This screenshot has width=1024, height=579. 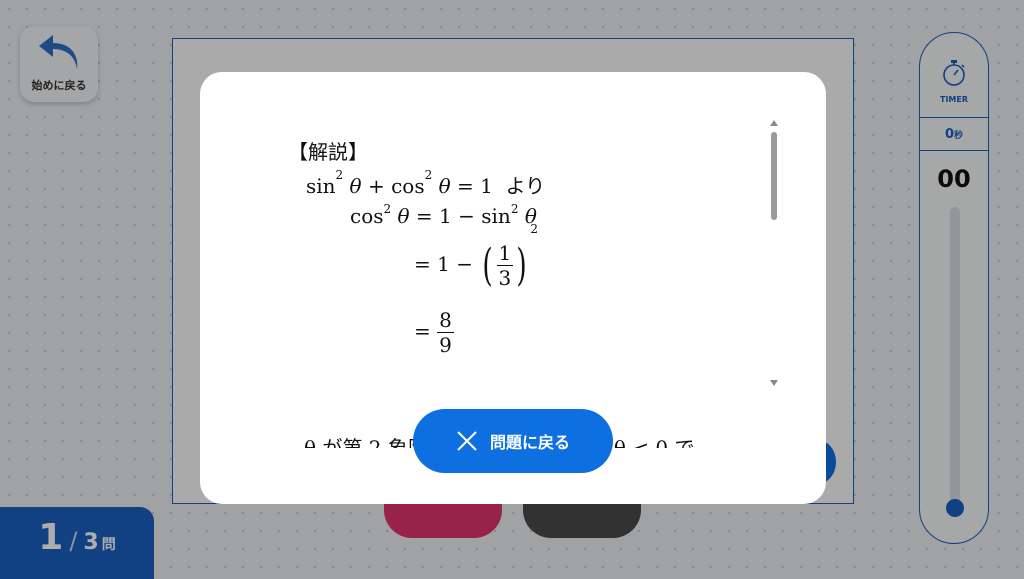 What do you see at coordinates (355, 186) in the screenshot?
I see `eq1-theta: θ` at bounding box center [355, 186].